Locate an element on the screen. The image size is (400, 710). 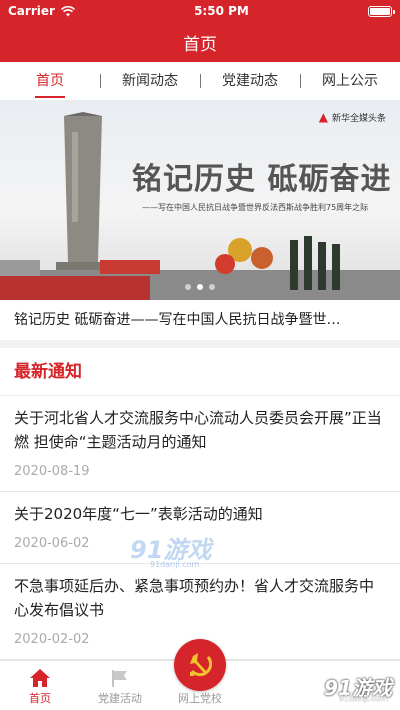
status-time: 5:50 PM is located at coordinates (221, 11).